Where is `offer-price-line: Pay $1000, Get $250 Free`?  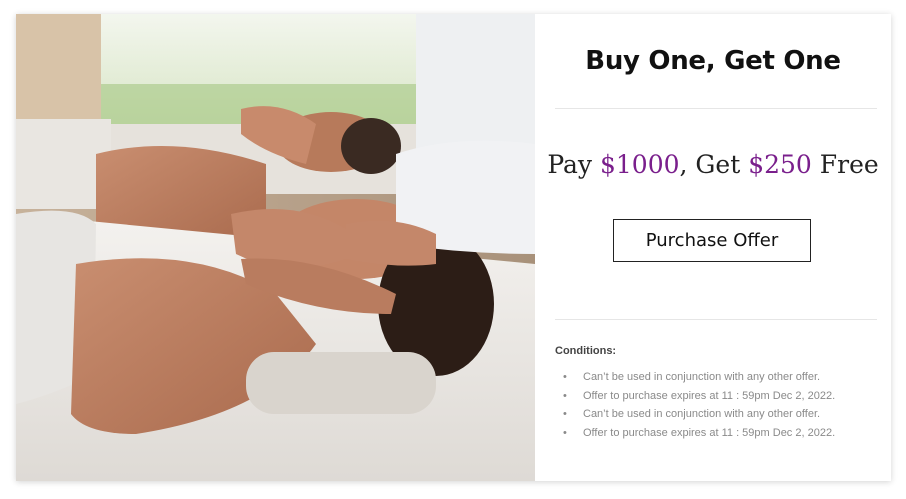 offer-price-line: Pay $1000, Get $250 Free is located at coordinates (713, 164).